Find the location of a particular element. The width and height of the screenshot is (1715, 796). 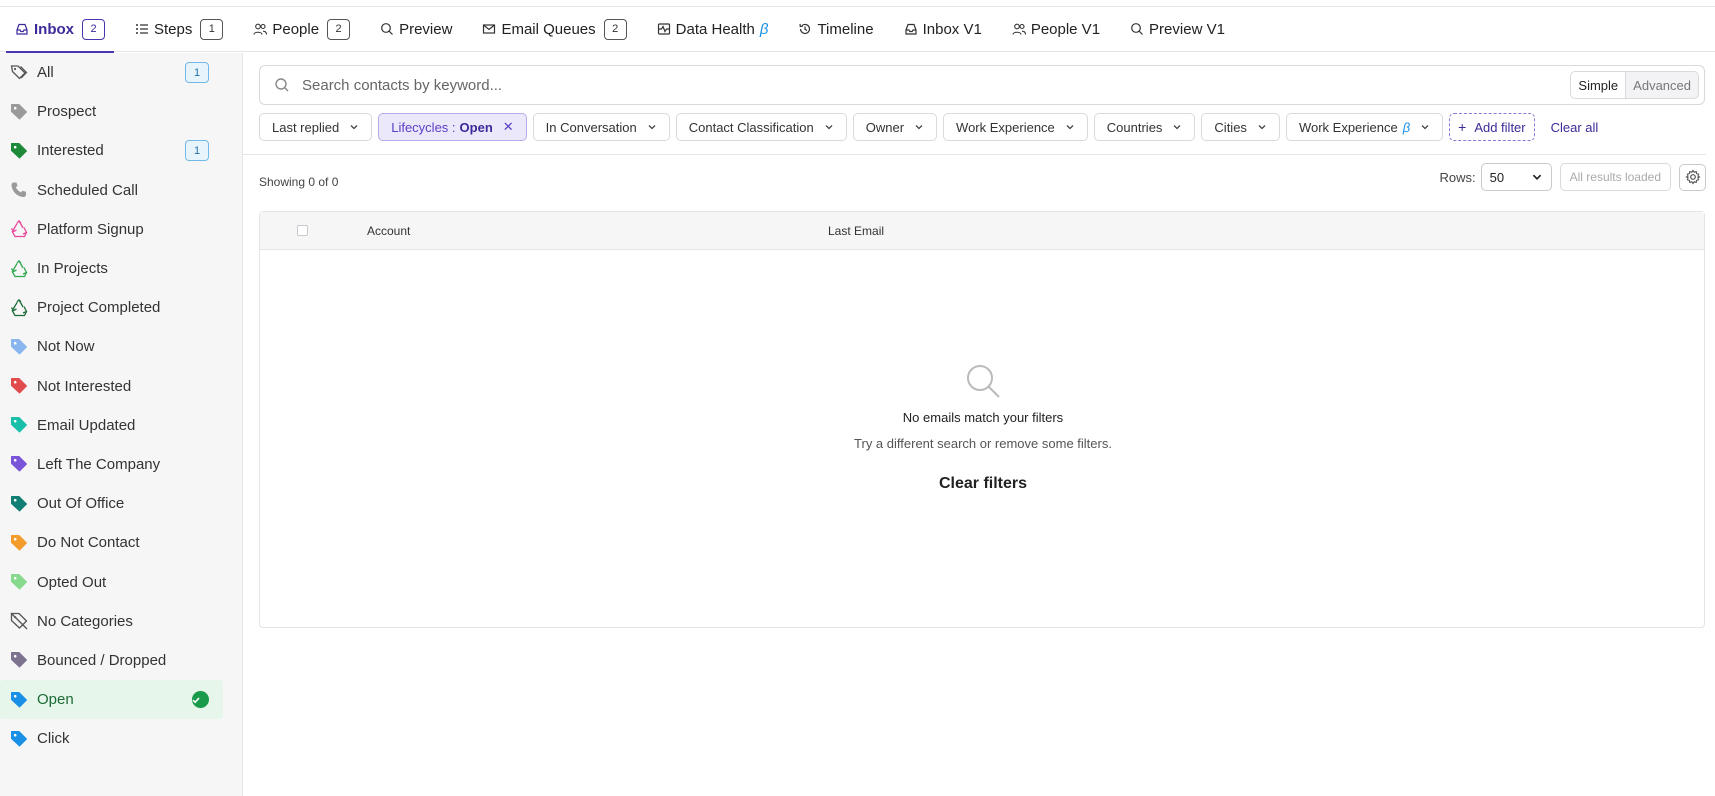

tab-label: Timeline is located at coordinates (845, 29).